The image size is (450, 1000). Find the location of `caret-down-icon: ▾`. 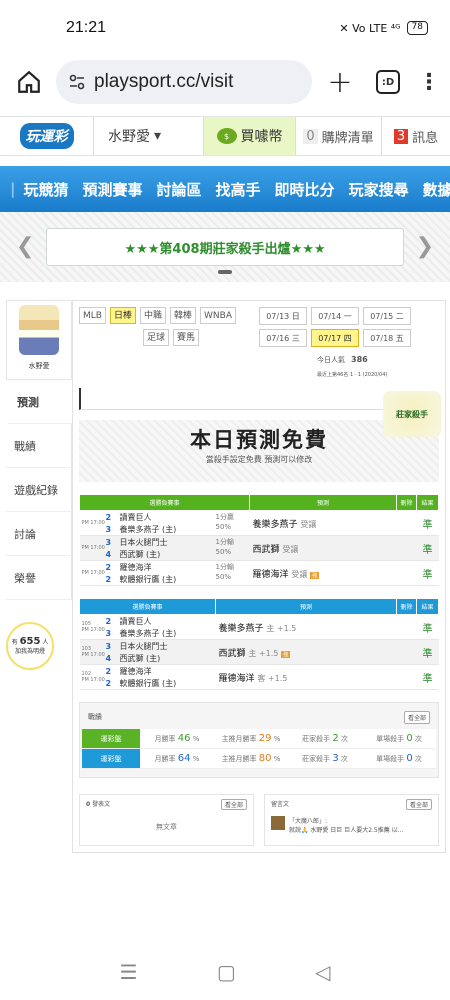

caret-down-icon: ▾ is located at coordinates (158, 136).